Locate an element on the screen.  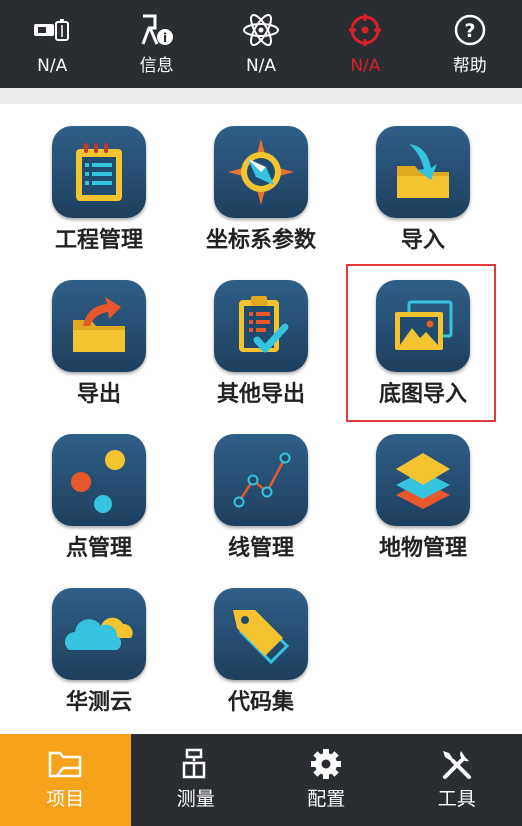
tile-line-management: 线管理 is located at coordinates (261, 487).